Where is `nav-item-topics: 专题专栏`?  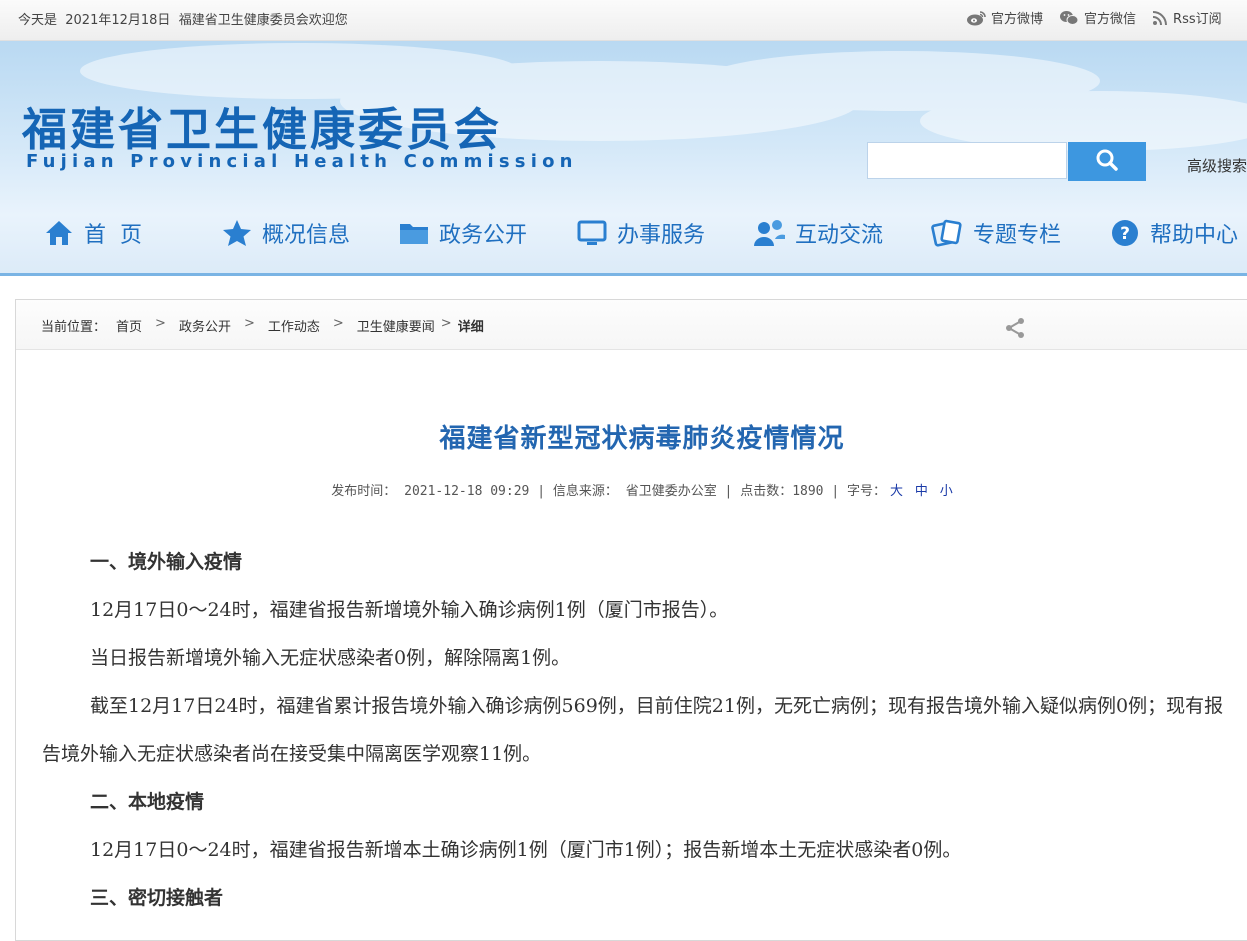
nav-item-topics: 专题专栏 is located at coordinates (996, 233).